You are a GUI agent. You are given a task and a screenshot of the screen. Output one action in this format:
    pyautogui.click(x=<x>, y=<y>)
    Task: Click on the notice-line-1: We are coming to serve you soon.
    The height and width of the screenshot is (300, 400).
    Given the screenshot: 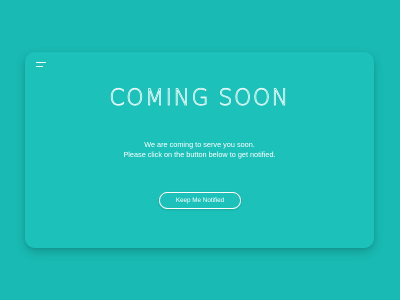 What is the action you would take?
    pyautogui.click(x=199, y=144)
    